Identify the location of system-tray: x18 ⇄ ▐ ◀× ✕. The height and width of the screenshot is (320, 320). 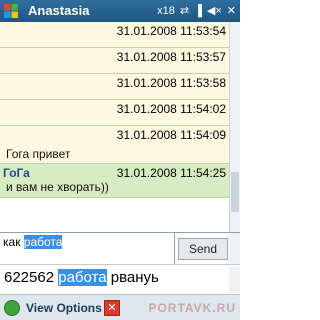
(196, 11).